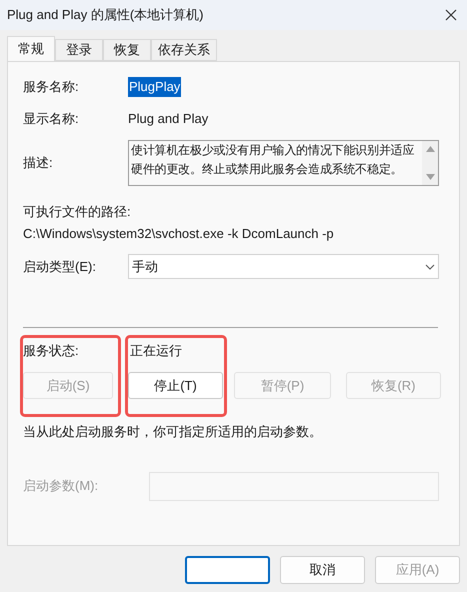 This screenshot has width=467, height=592. I want to click on close-icon, so click(451, 15).